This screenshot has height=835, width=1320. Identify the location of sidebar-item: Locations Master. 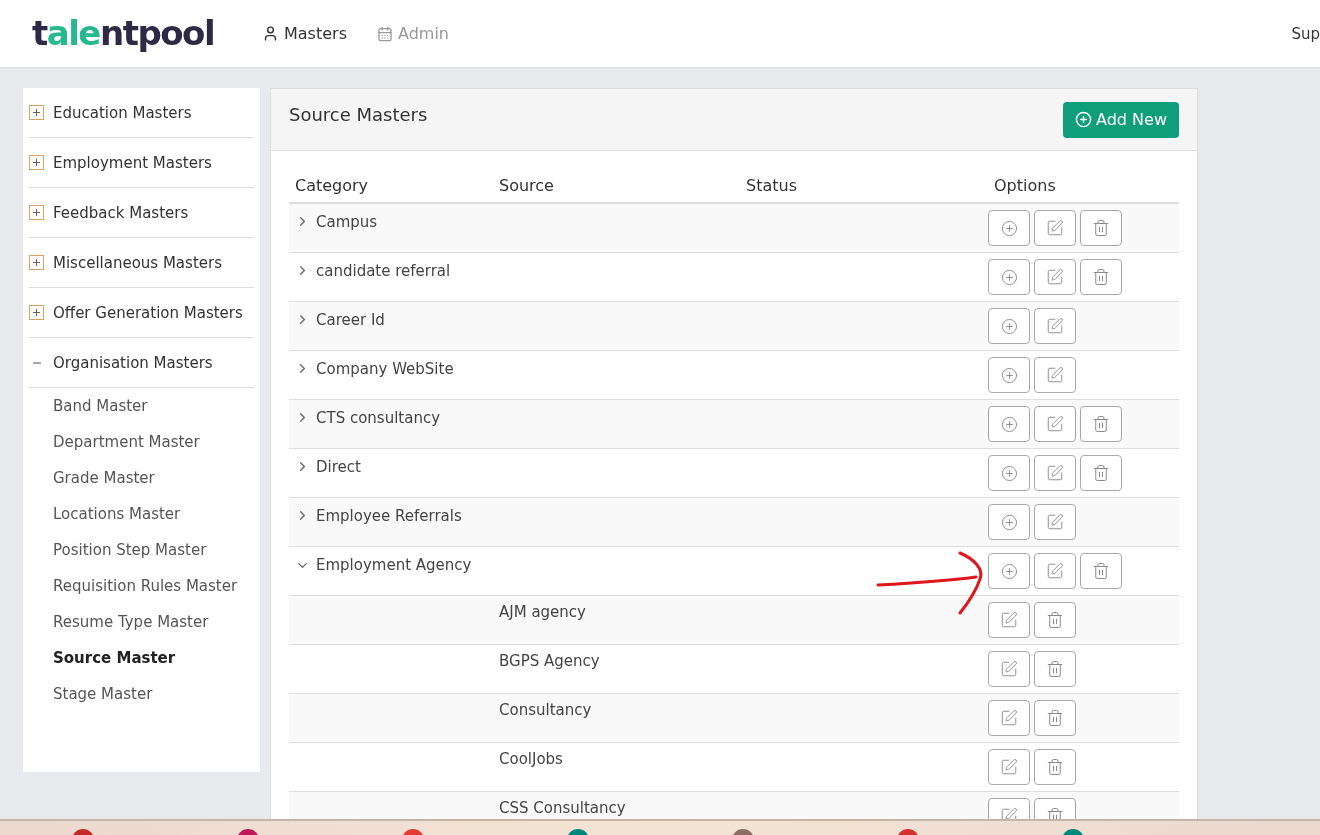
(105, 514).